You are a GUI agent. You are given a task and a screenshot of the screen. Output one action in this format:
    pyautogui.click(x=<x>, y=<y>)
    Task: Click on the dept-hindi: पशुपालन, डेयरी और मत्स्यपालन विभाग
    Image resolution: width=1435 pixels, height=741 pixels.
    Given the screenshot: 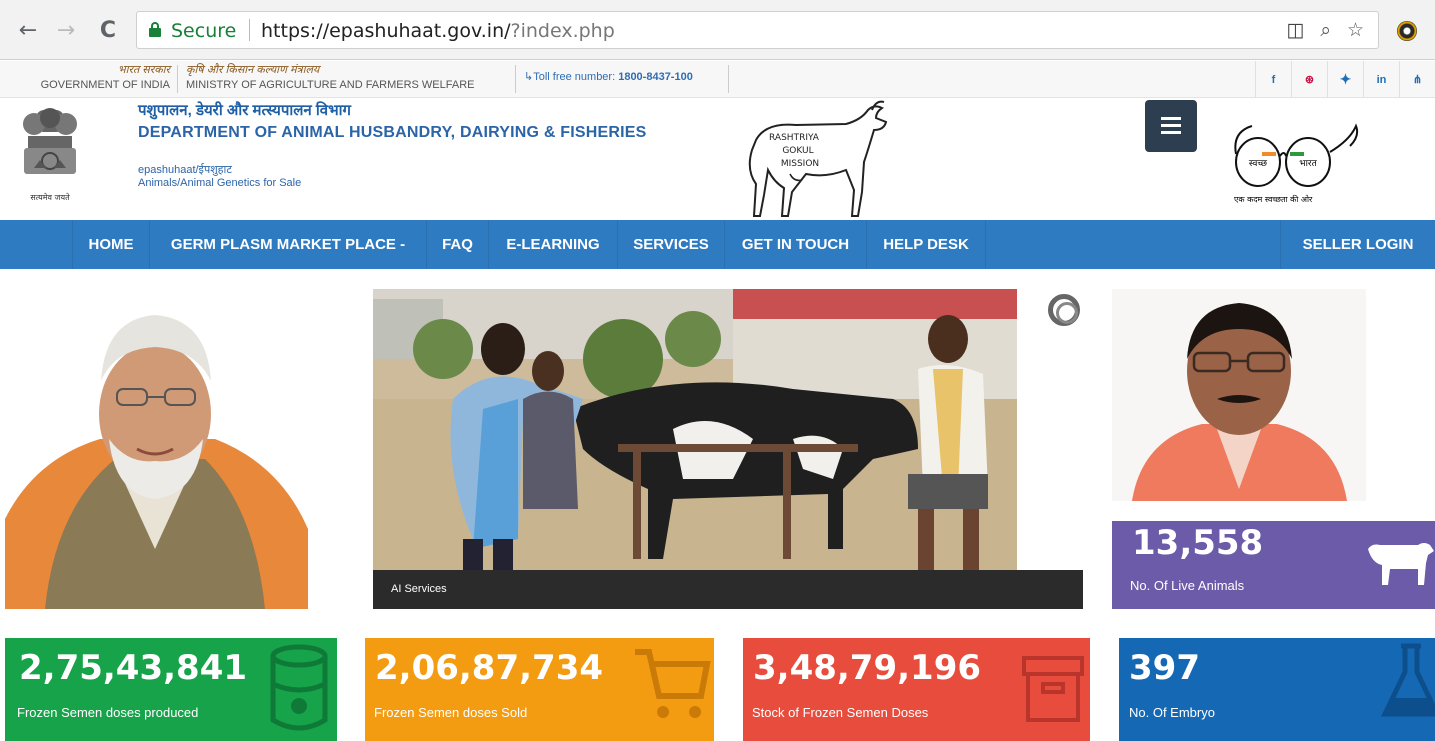 What is the action you would take?
    pyautogui.click(x=244, y=110)
    